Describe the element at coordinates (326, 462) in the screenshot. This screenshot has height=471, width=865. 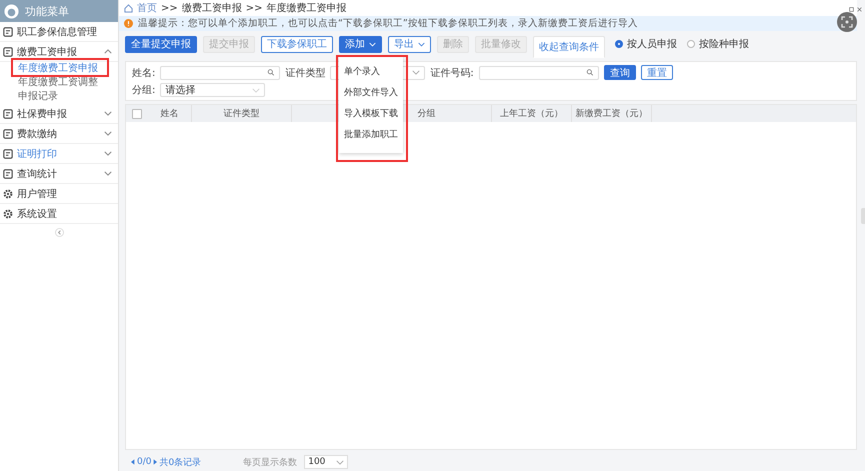
I see `page-size-select: 100` at that location.